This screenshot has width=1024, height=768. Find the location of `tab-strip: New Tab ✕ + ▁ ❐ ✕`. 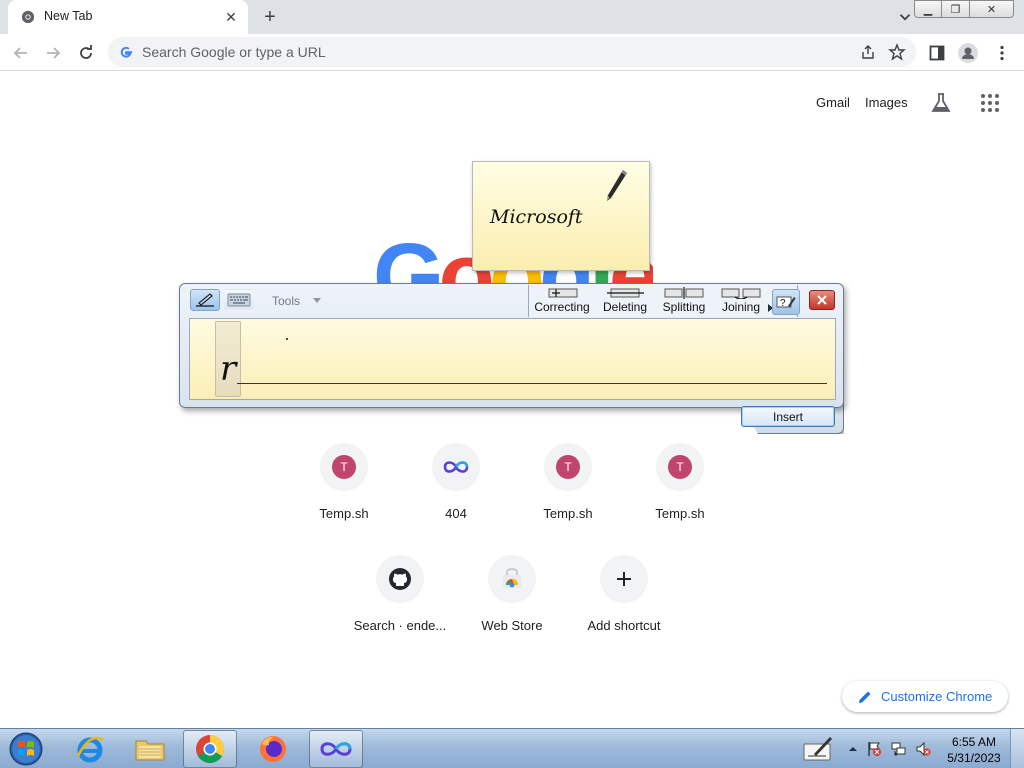

tab-strip: New Tab ✕ + ▁ ❐ ✕ is located at coordinates (512, 17).